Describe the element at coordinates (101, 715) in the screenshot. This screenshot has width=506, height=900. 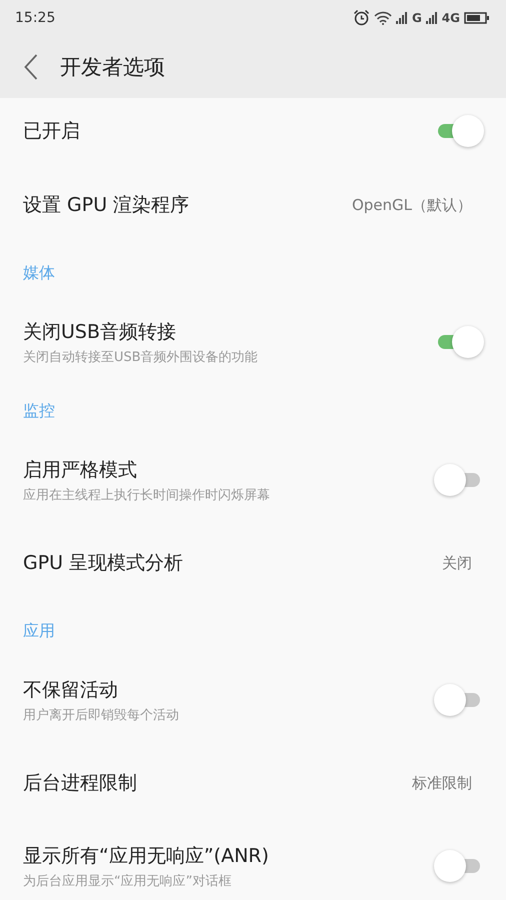
I see `setting-description: 用户离开后即销毁每个活动` at that location.